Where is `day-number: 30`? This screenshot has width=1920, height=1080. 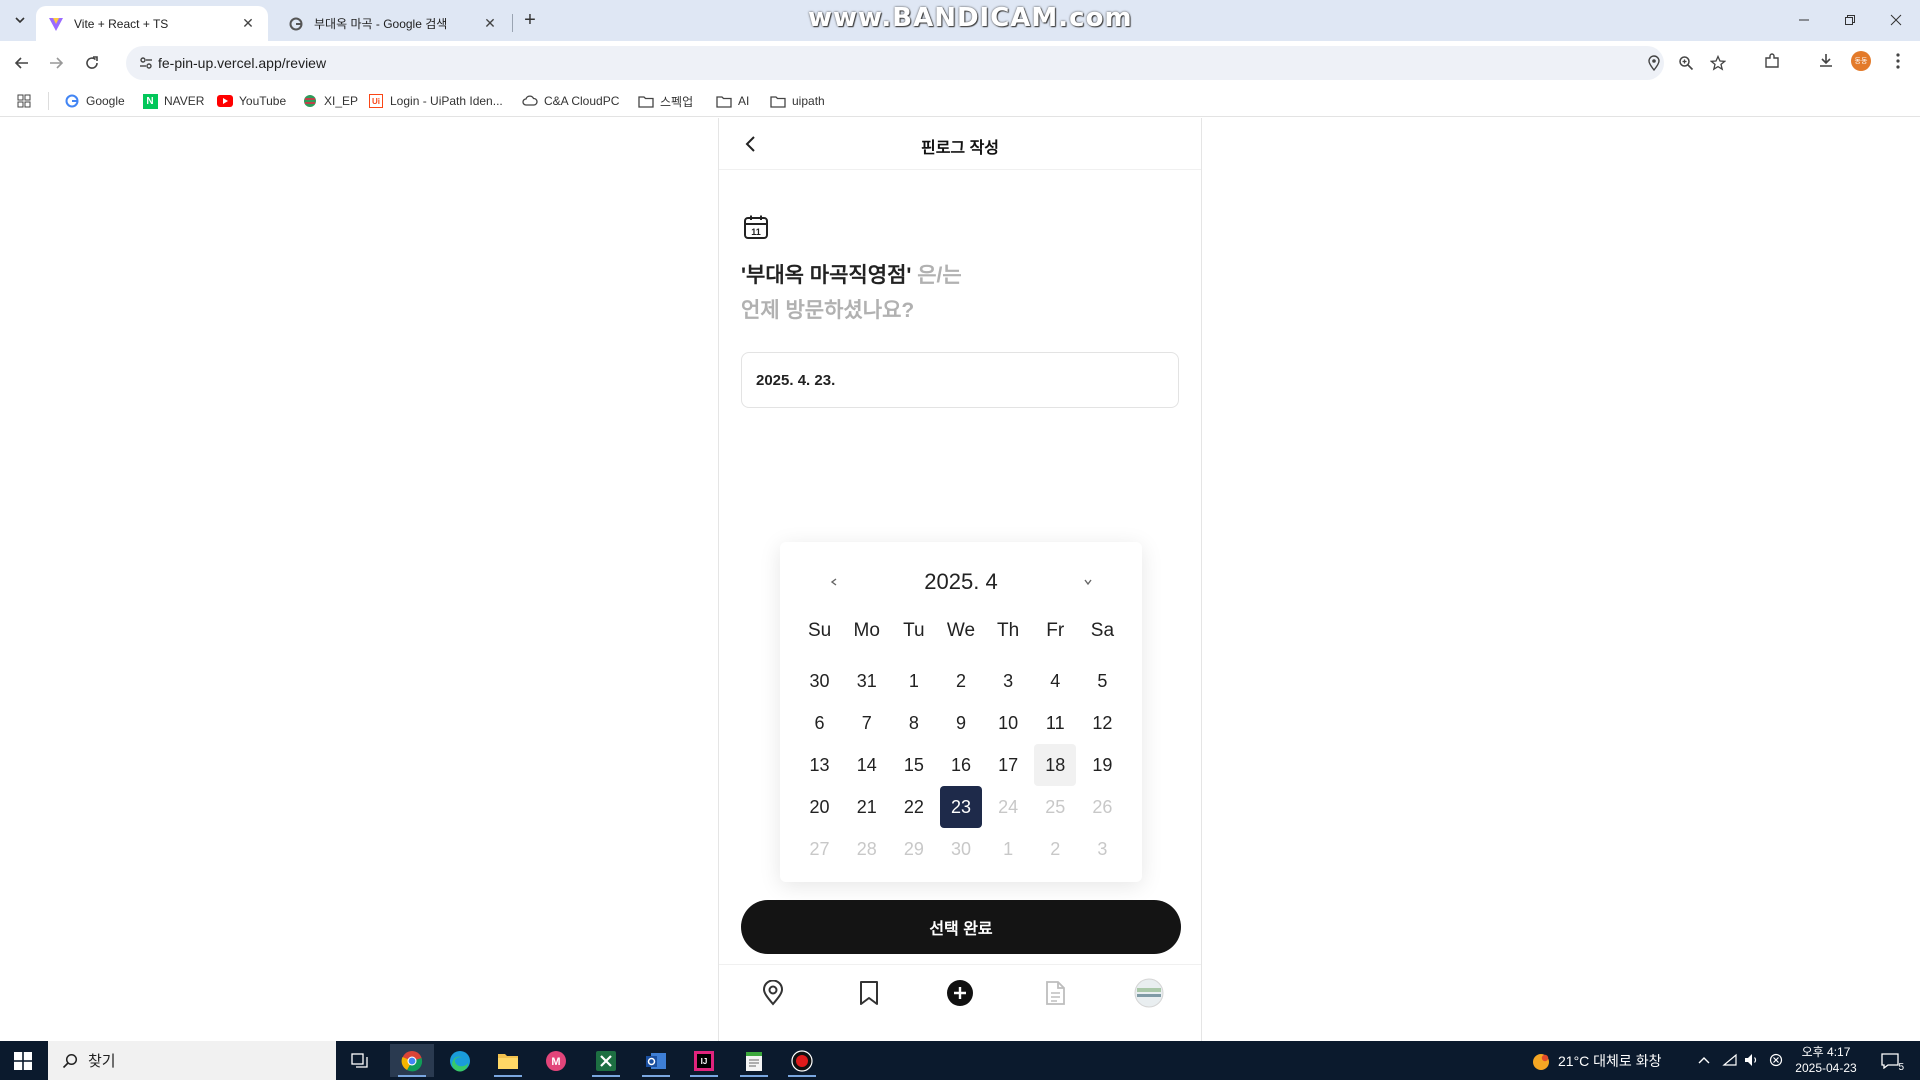
day-number: 30 is located at coordinates (960, 848).